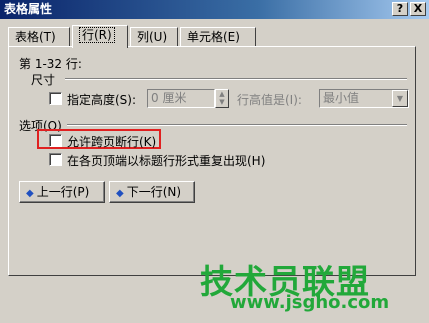 This screenshot has width=429, height=323. What do you see at coordinates (55, 140) in the screenshot?
I see `allow-break-checkbox` at bounding box center [55, 140].